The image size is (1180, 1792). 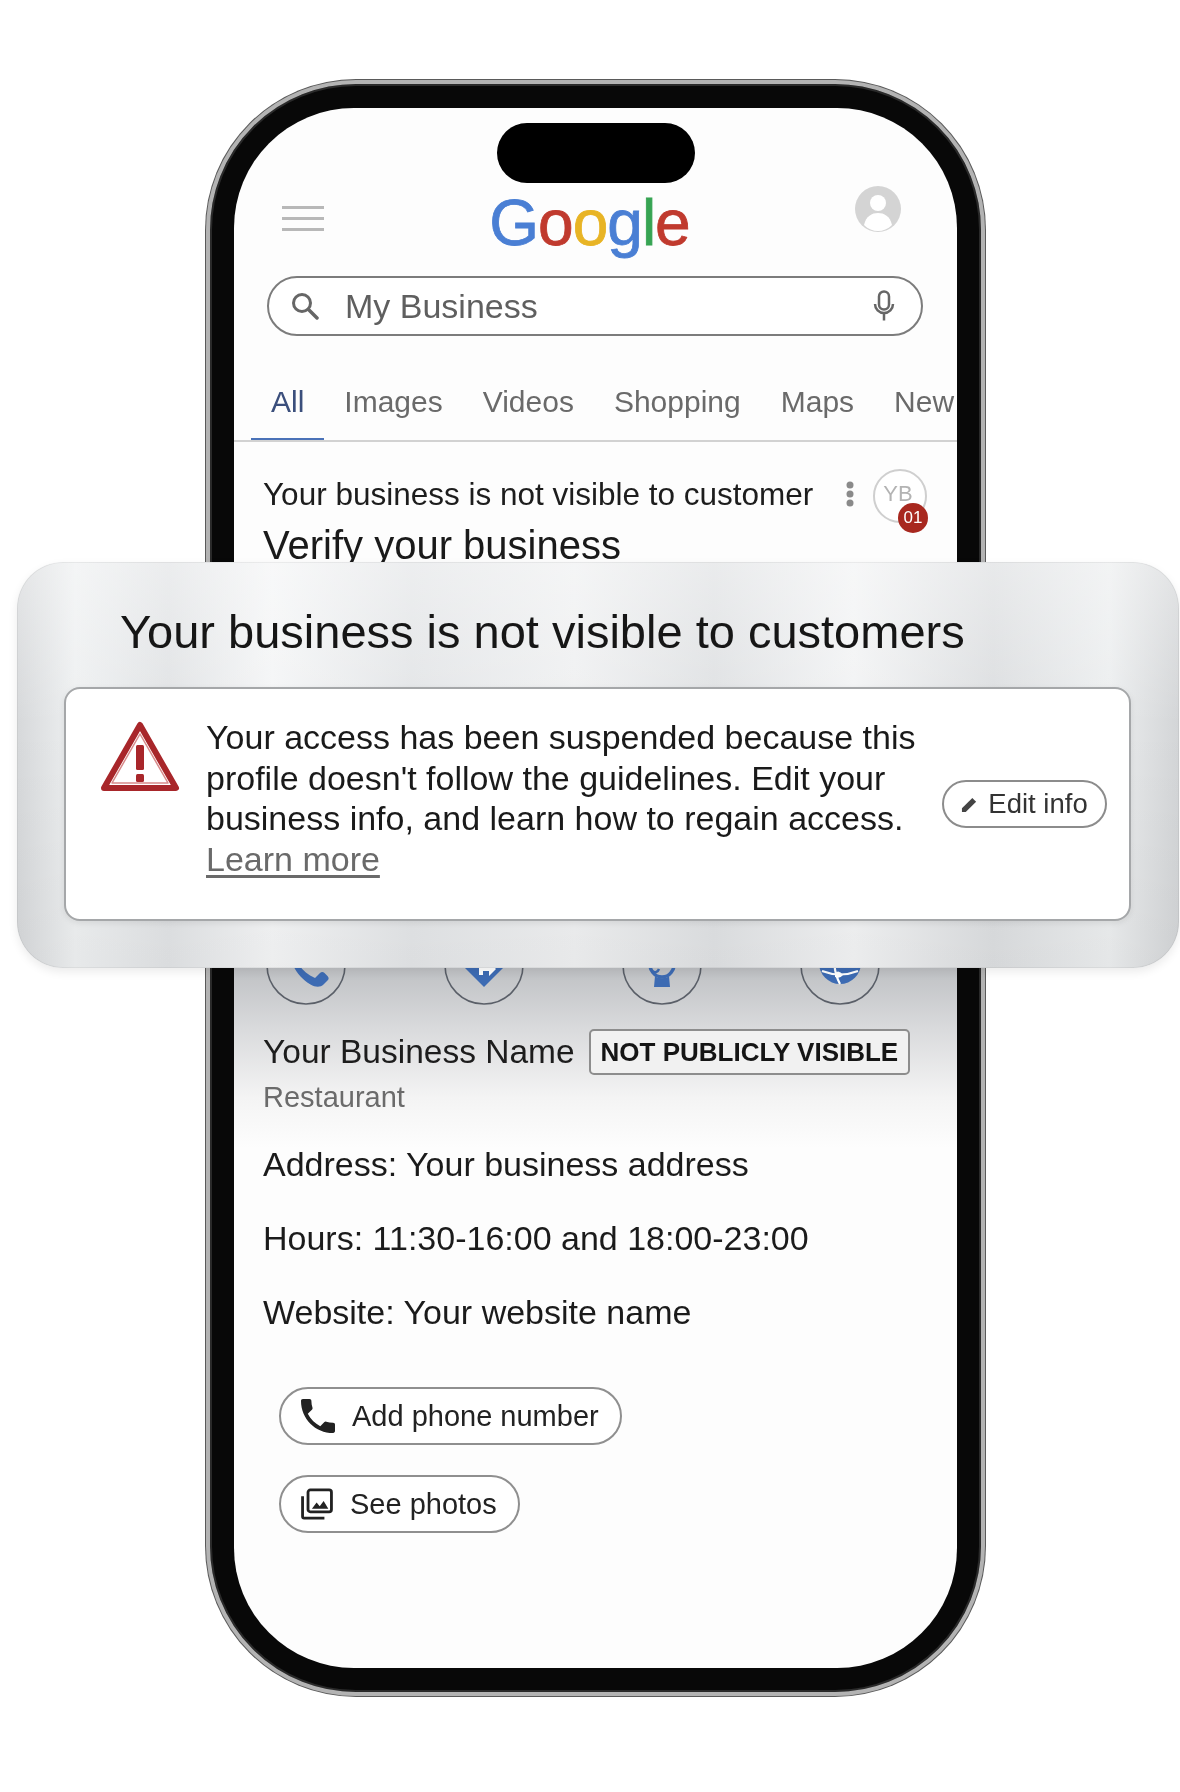 What do you see at coordinates (817, 407) in the screenshot?
I see `search-tab: Maps` at bounding box center [817, 407].